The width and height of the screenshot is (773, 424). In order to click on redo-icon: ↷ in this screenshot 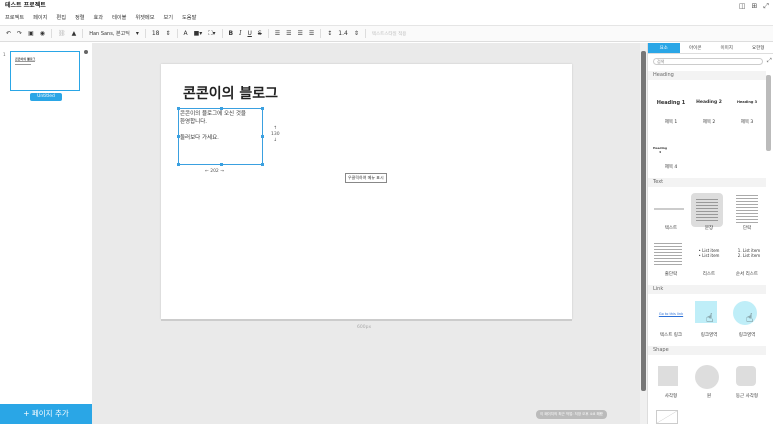, I will do `click(19, 33)`.